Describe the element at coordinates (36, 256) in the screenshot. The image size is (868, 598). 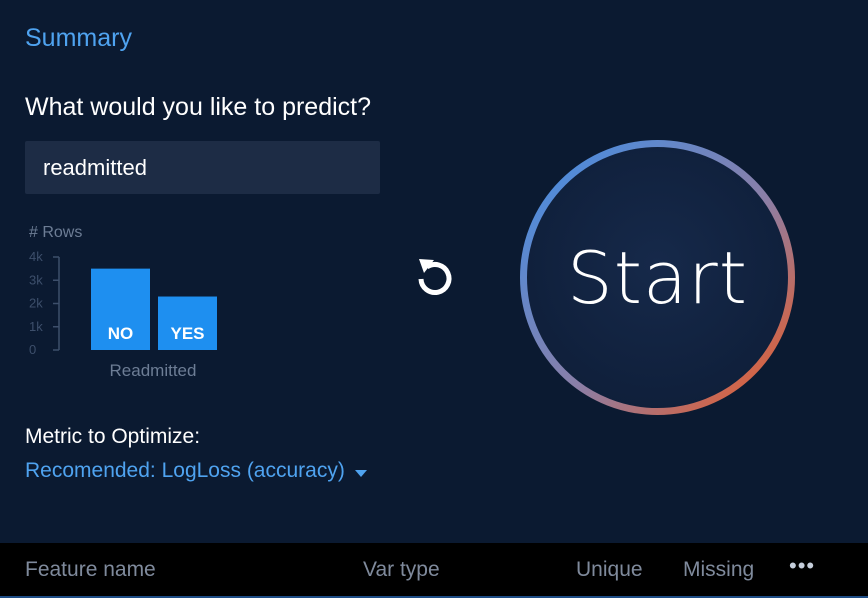
I see `y-tick-label: 4k` at that location.